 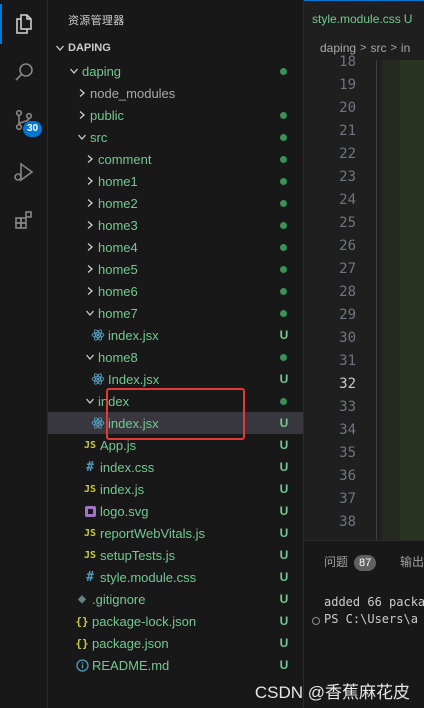 I want to click on line-number: 32, so click(x=347, y=384).